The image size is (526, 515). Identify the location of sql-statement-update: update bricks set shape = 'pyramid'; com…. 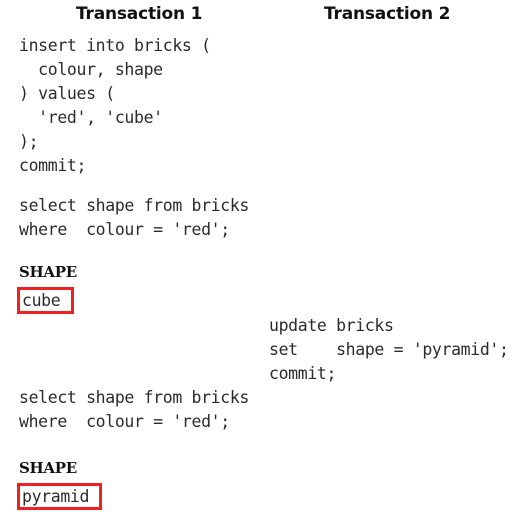
(389, 349).